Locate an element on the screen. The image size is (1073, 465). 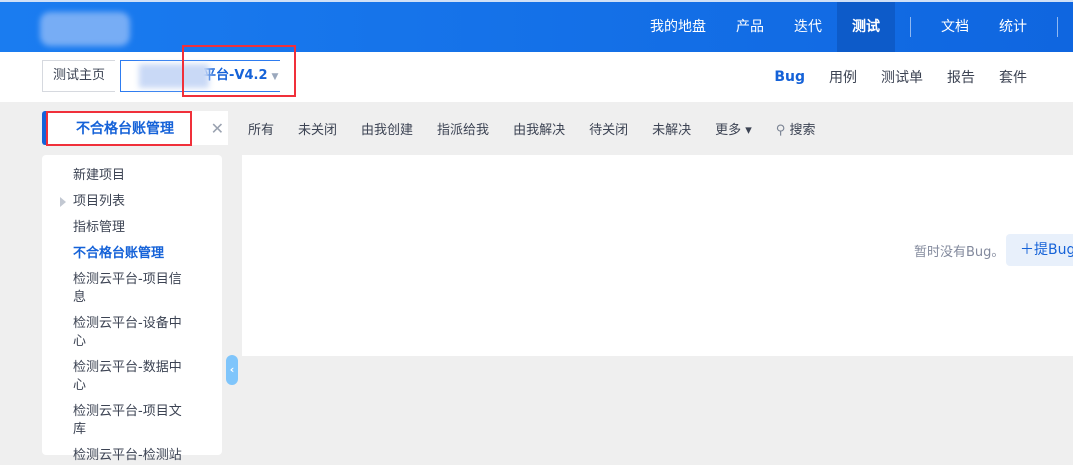
search-button: ⚲ 搜索 is located at coordinates (796, 128).